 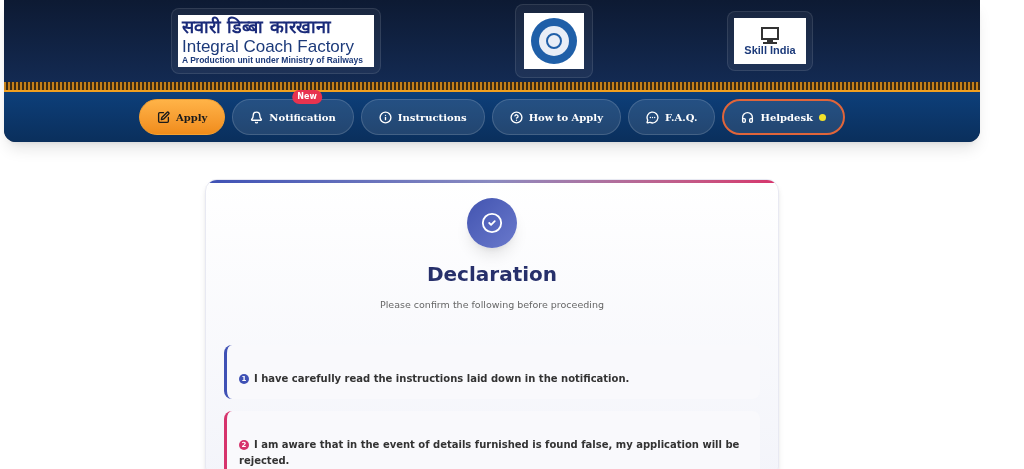 What do you see at coordinates (554, 41) in the screenshot?
I see `railway-emblem-icon` at bounding box center [554, 41].